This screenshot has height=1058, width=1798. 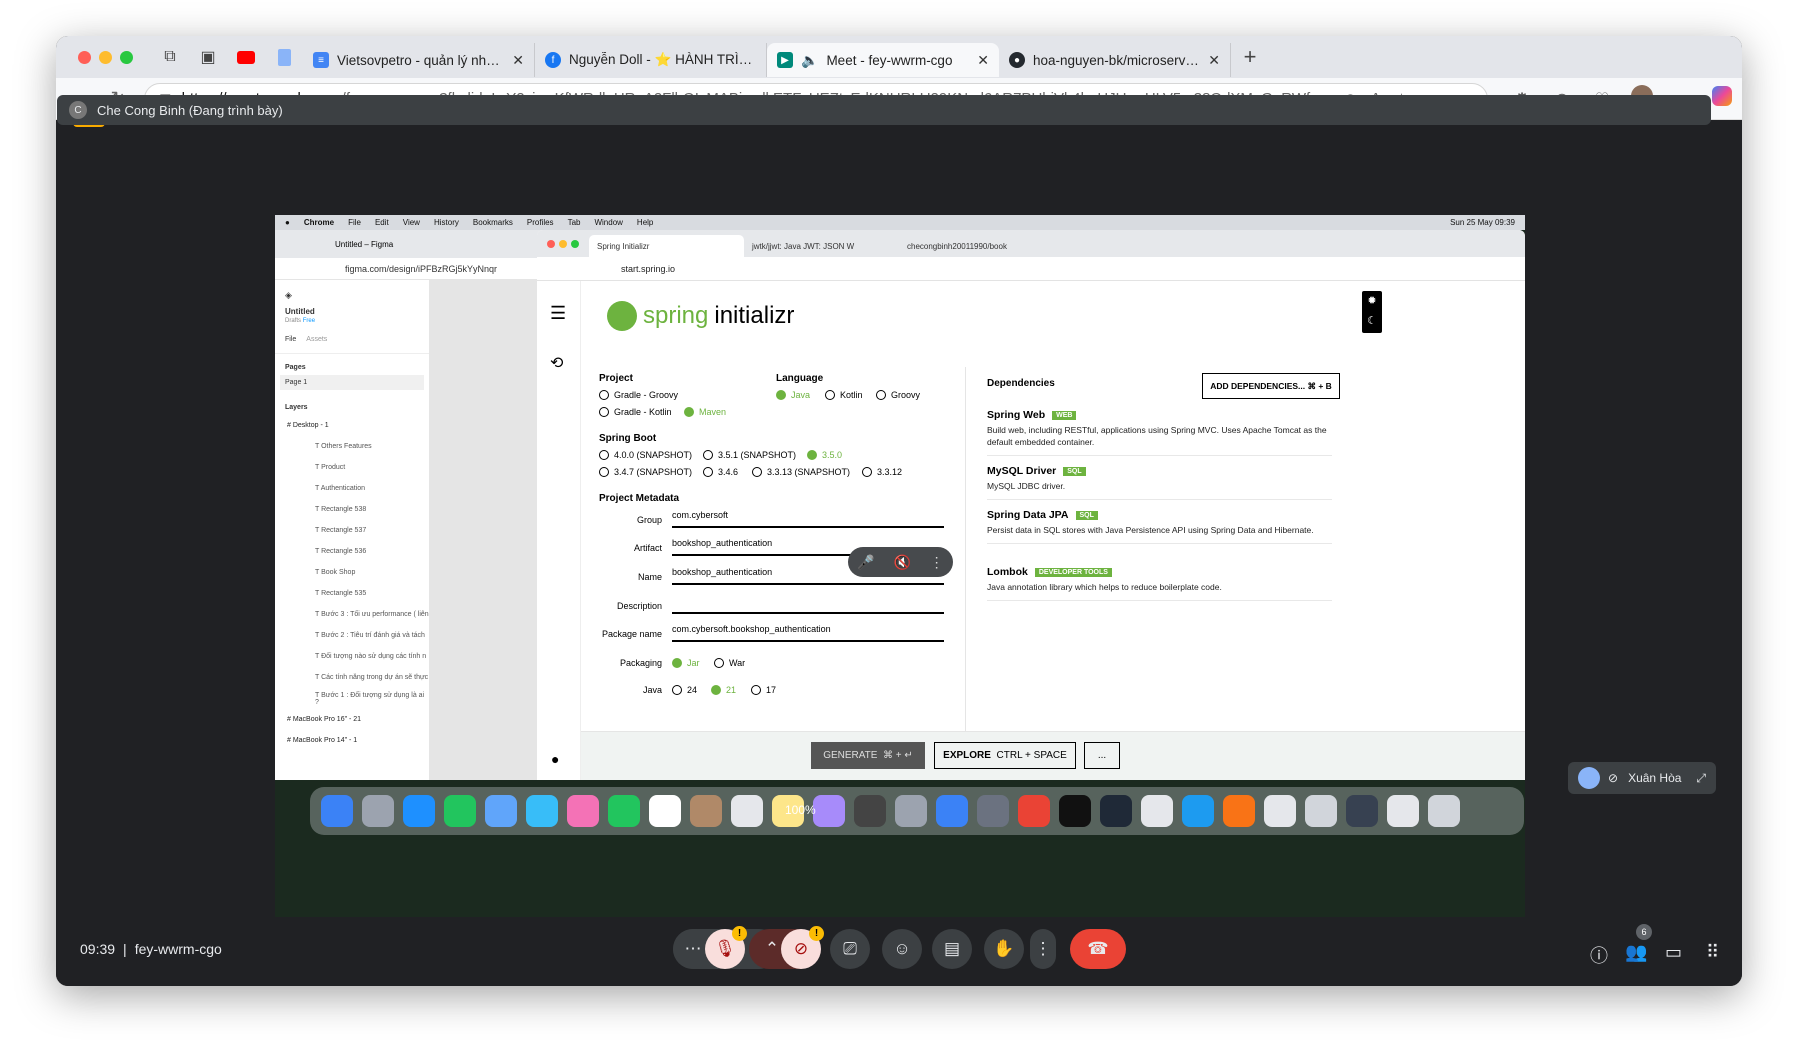 What do you see at coordinates (291, 339) in the screenshot?
I see `figma-file-tab: File` at bounding box center [291, 339].